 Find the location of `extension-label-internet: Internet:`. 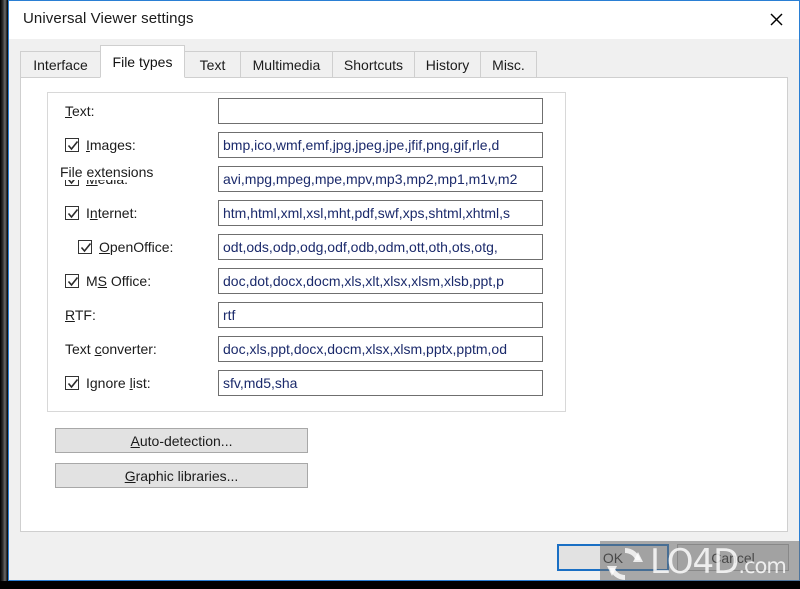

extension-label-internet: Internet: is located at coordinates (101, 213).